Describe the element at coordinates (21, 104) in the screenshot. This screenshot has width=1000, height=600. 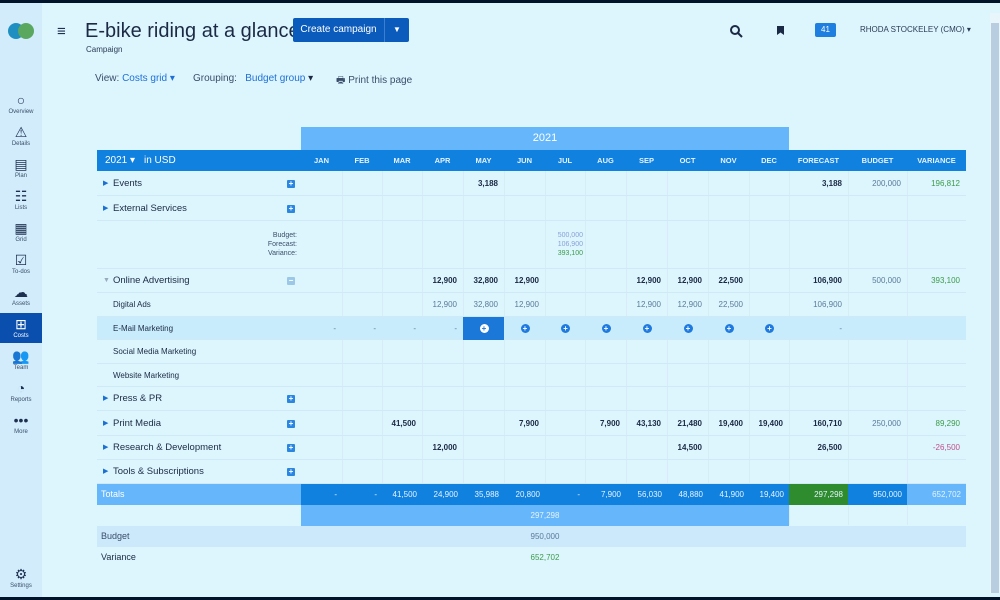
I see `sidebar-item-overview: ○ Overview` at that location.